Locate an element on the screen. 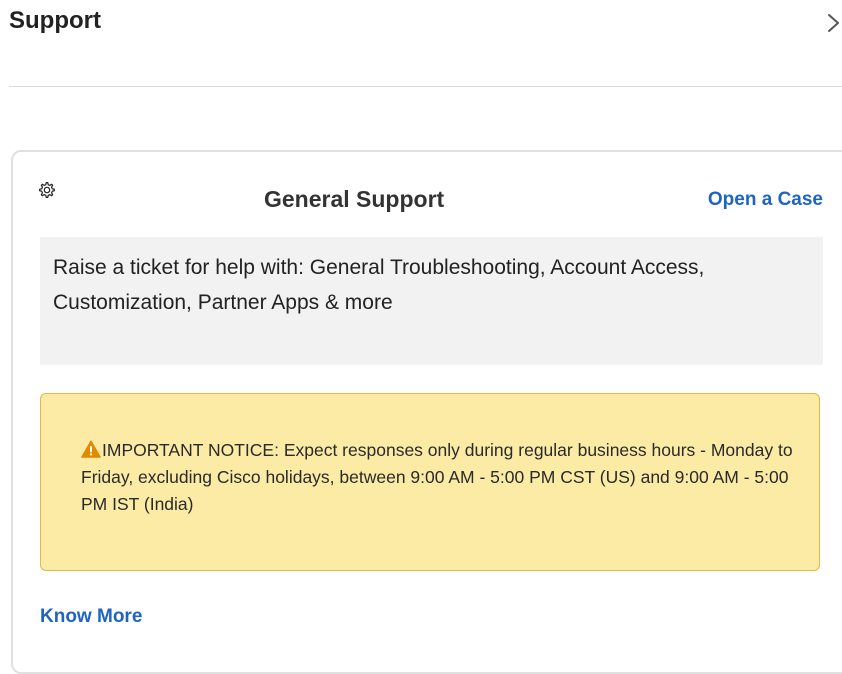 The height and width of the screenshot is (674, 842). gear-icon is located at coordinates (47, 190).